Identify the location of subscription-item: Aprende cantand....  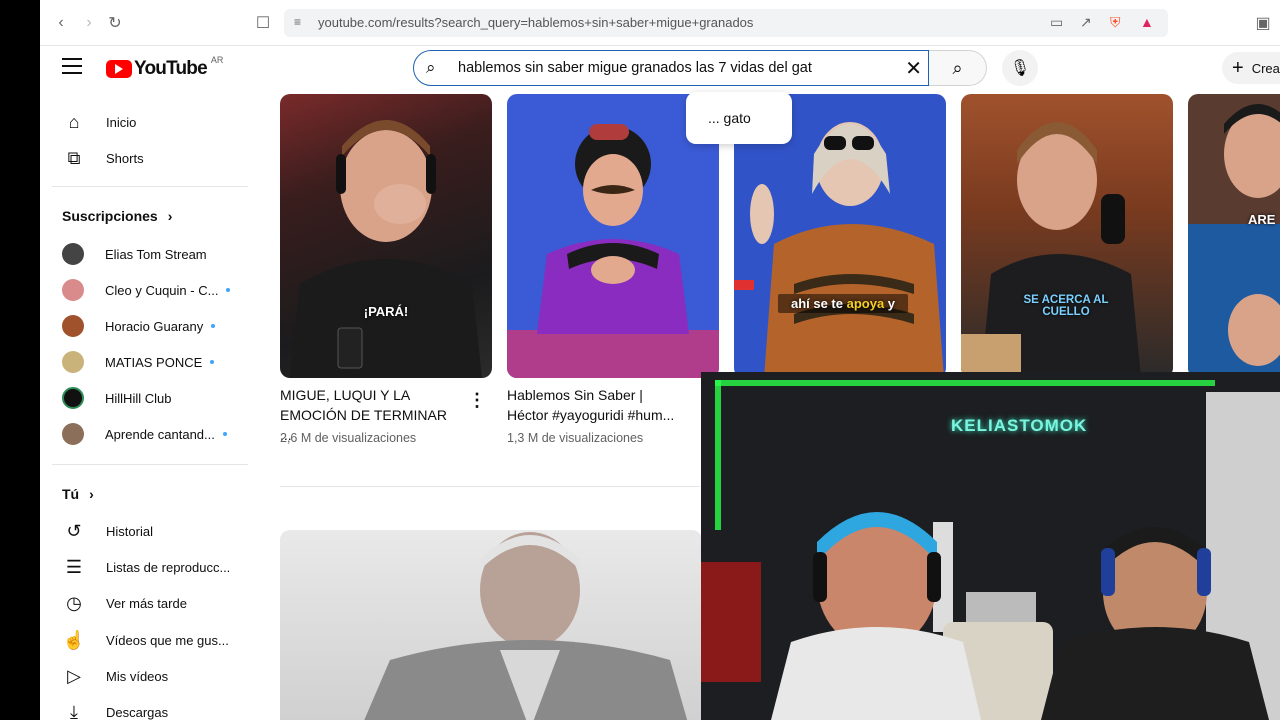
(150, 434).